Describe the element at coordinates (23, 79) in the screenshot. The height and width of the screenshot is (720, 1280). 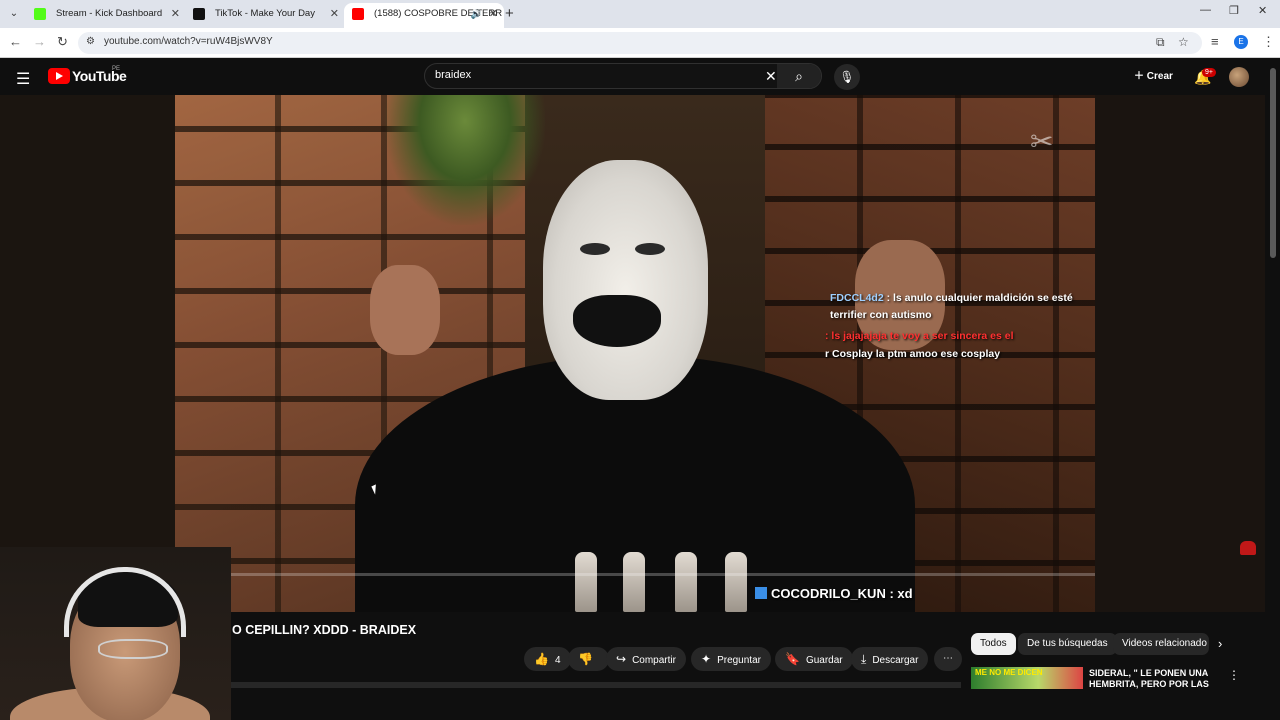
I see `menu-icon: ☰` at that location.